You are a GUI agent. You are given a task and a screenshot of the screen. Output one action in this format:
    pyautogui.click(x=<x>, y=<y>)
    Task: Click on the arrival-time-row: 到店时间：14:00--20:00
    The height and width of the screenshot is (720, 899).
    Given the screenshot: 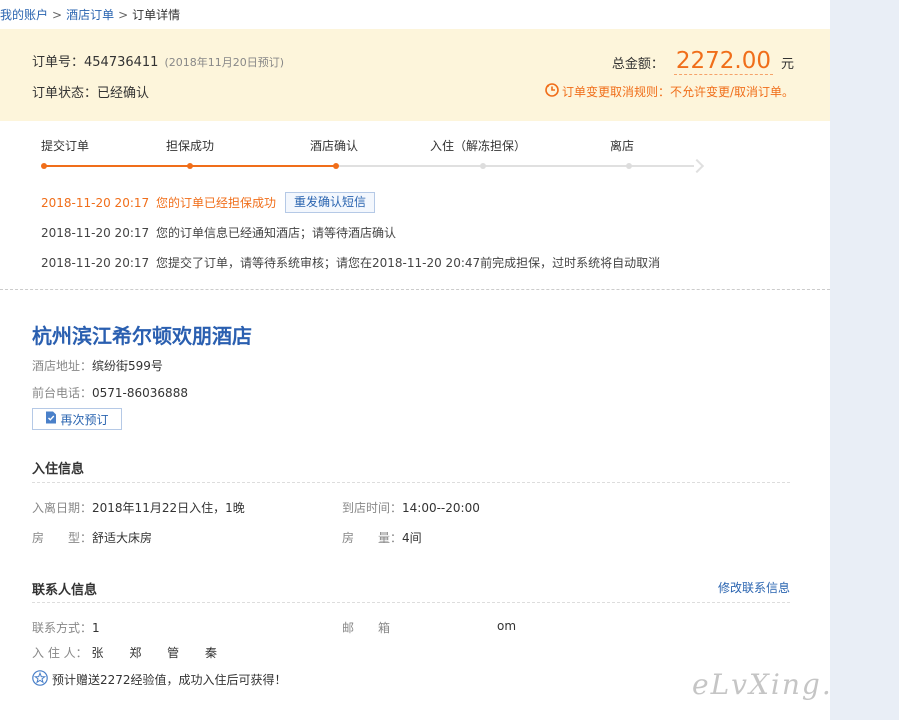 What is the action you would take?
    pyautogui.click(x=411, y=507)
    